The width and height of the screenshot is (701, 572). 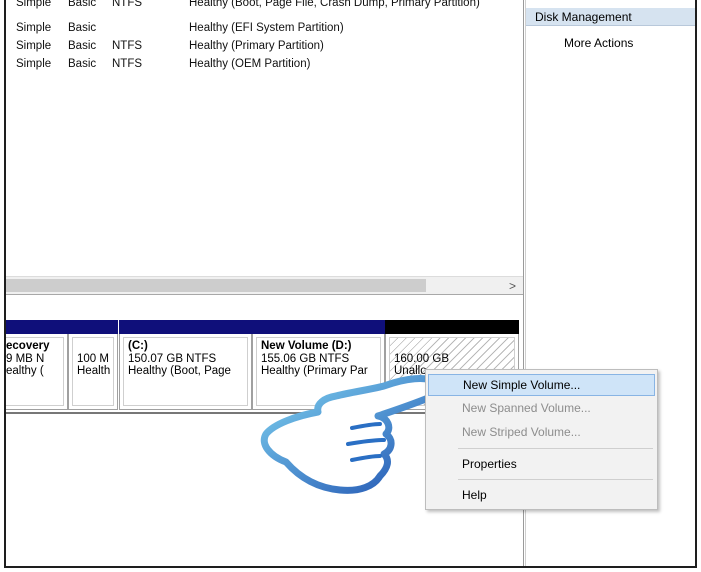 What do you see at coordinates (512, 286) in the screenshot?
I see `scroll-right-icon: >` at bounding box center [512, 286].